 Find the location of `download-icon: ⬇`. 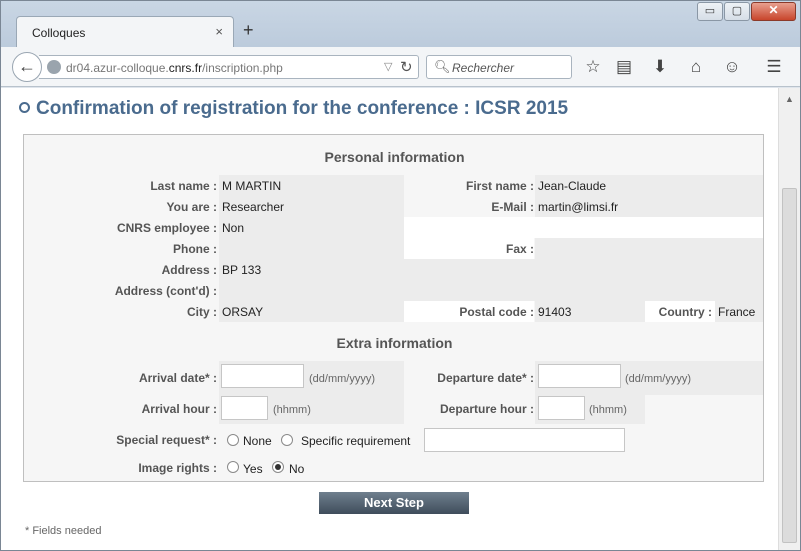

download-icon: ⬇ is located at coordinates (660, 67).